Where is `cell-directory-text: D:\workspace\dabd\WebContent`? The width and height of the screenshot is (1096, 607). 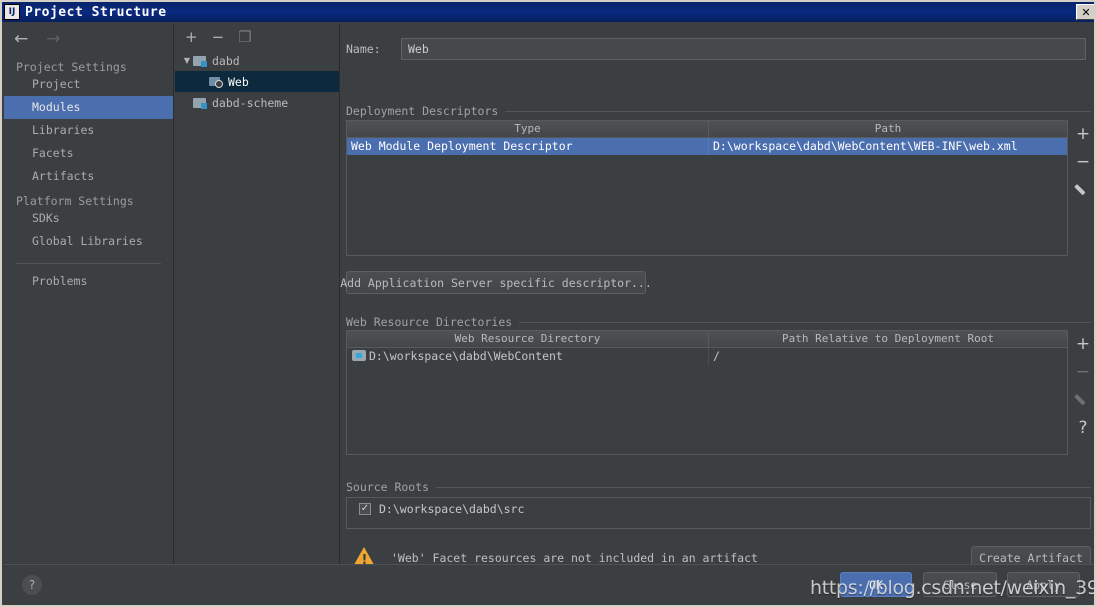
cell-directory-text: D:\workspace\dabd\WebContent is located at coordinates (466, 356).